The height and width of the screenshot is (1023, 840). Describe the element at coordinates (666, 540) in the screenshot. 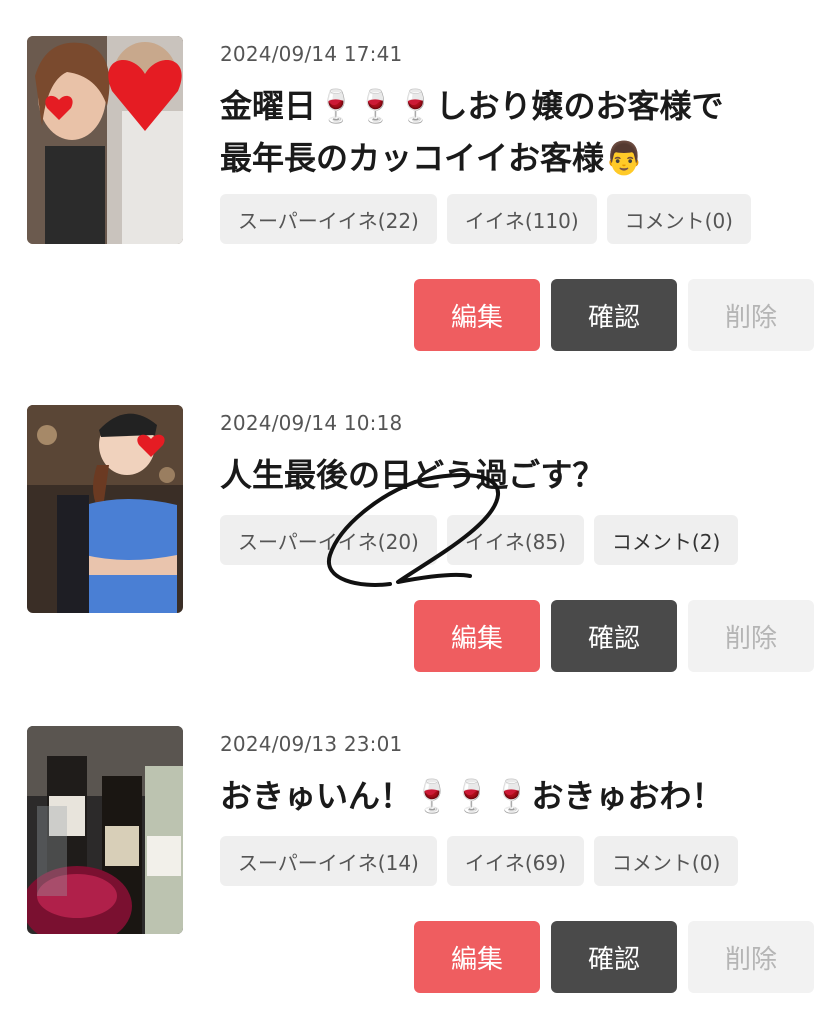

I see `comment-chip: コメント(2)` at that location.